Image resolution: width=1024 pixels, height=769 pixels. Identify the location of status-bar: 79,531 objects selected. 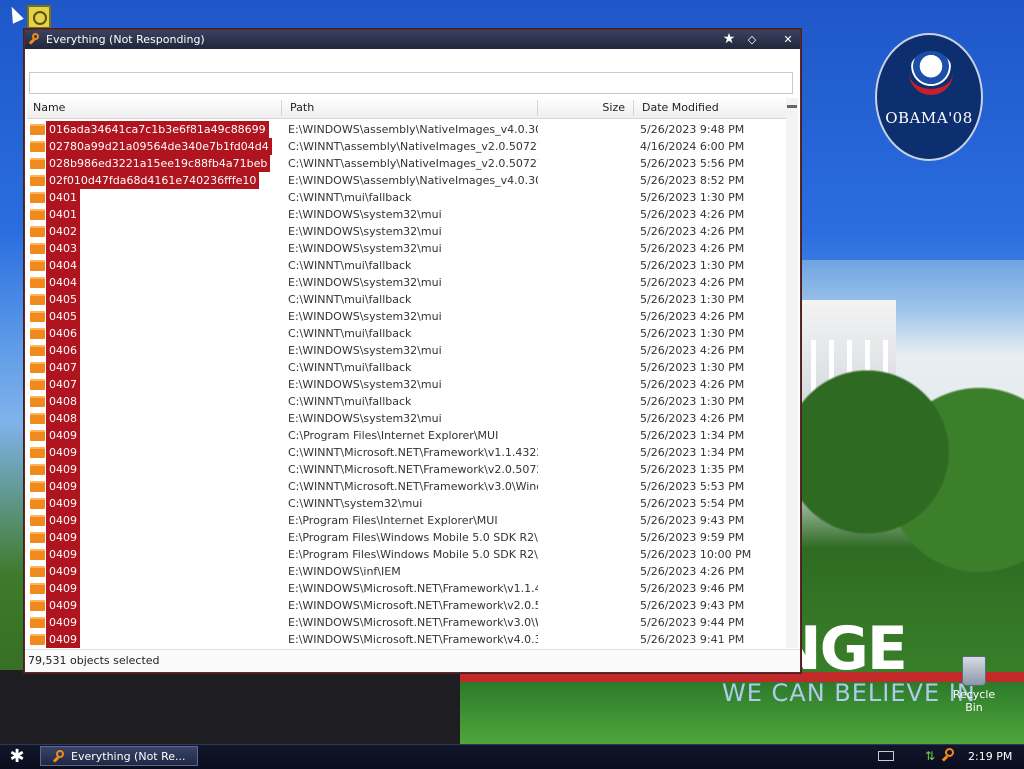
(412, 660).